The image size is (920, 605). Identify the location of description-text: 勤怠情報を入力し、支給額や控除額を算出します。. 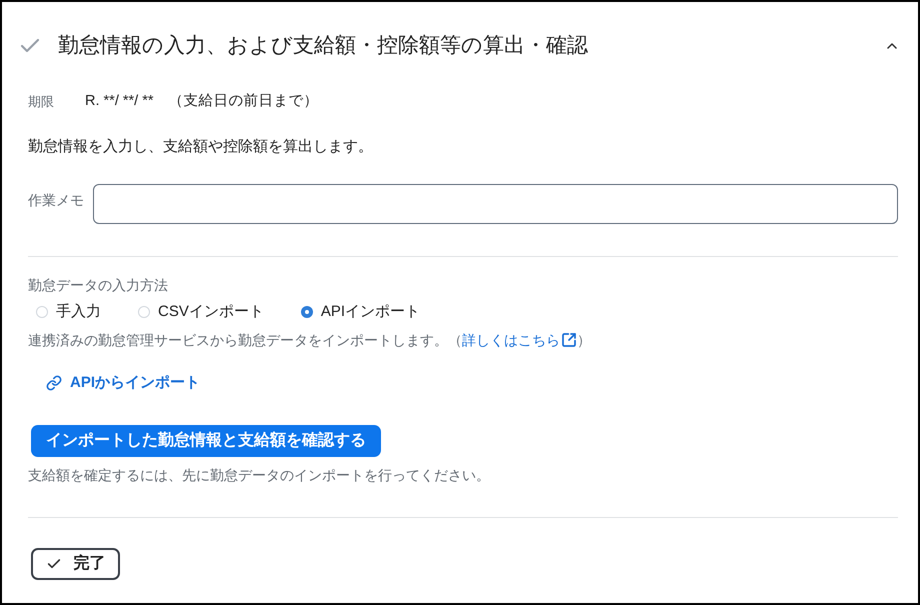
(200, 146).